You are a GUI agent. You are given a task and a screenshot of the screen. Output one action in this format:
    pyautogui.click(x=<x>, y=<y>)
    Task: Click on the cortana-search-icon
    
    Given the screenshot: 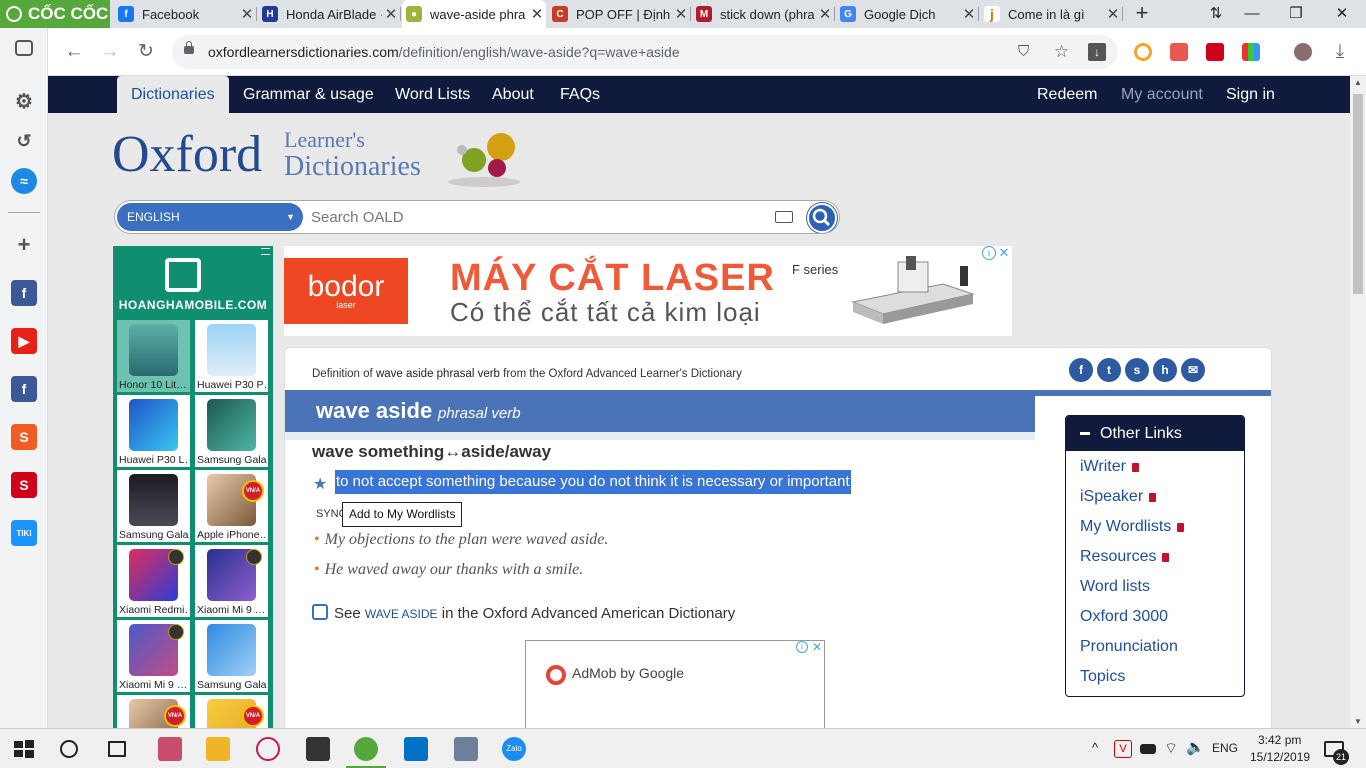 What is the action you would take?
    pyautogui.click(x=69, y=749)
    